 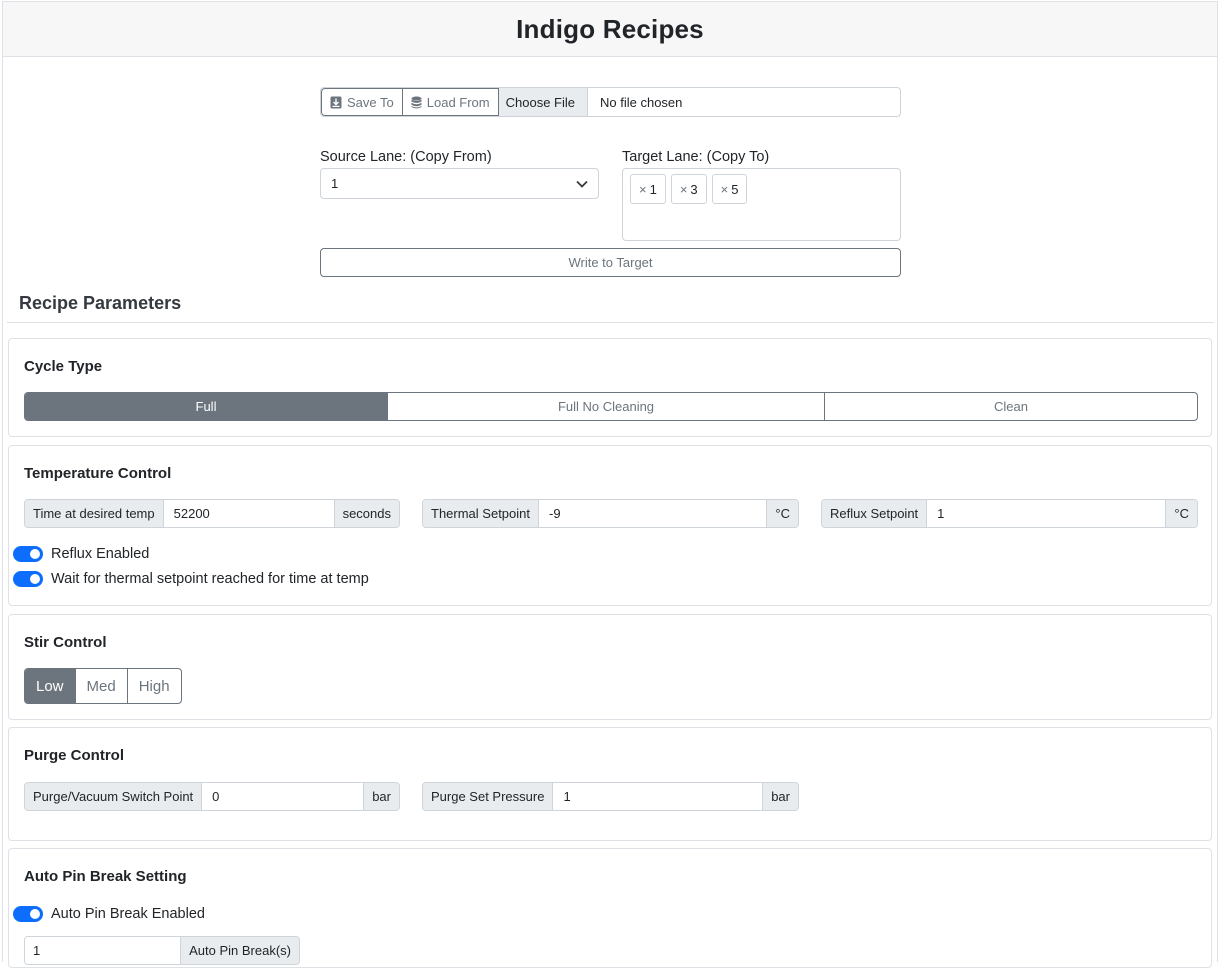 What do you see at coordinates (761, 204) in the screenshot?
I see `target-lane-multiselect: × 1 × 3 × 5` at bounding box center [761, 204].